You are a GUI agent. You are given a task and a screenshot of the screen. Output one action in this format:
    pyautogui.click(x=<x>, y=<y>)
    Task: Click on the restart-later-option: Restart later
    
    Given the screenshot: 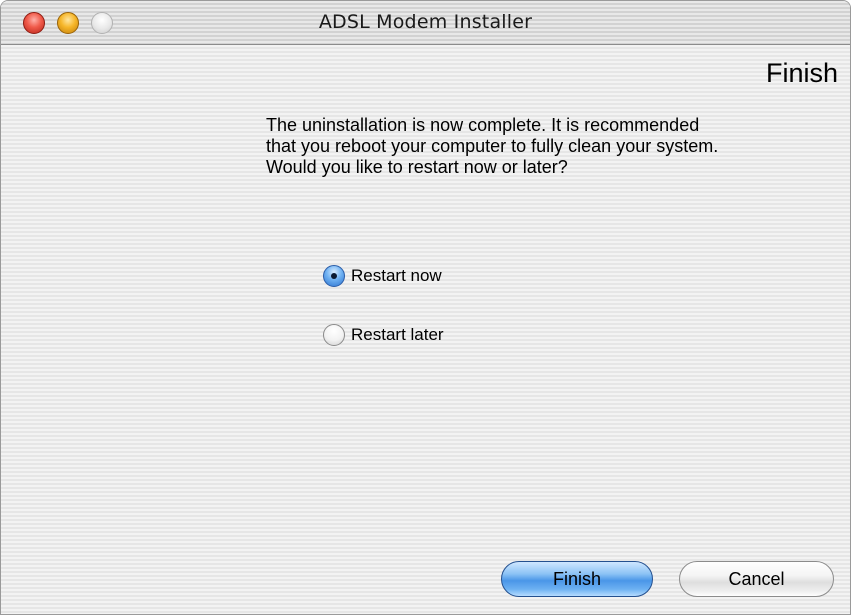 What is the action you would take?
    pyautogui.click(x=383, y=335)
    